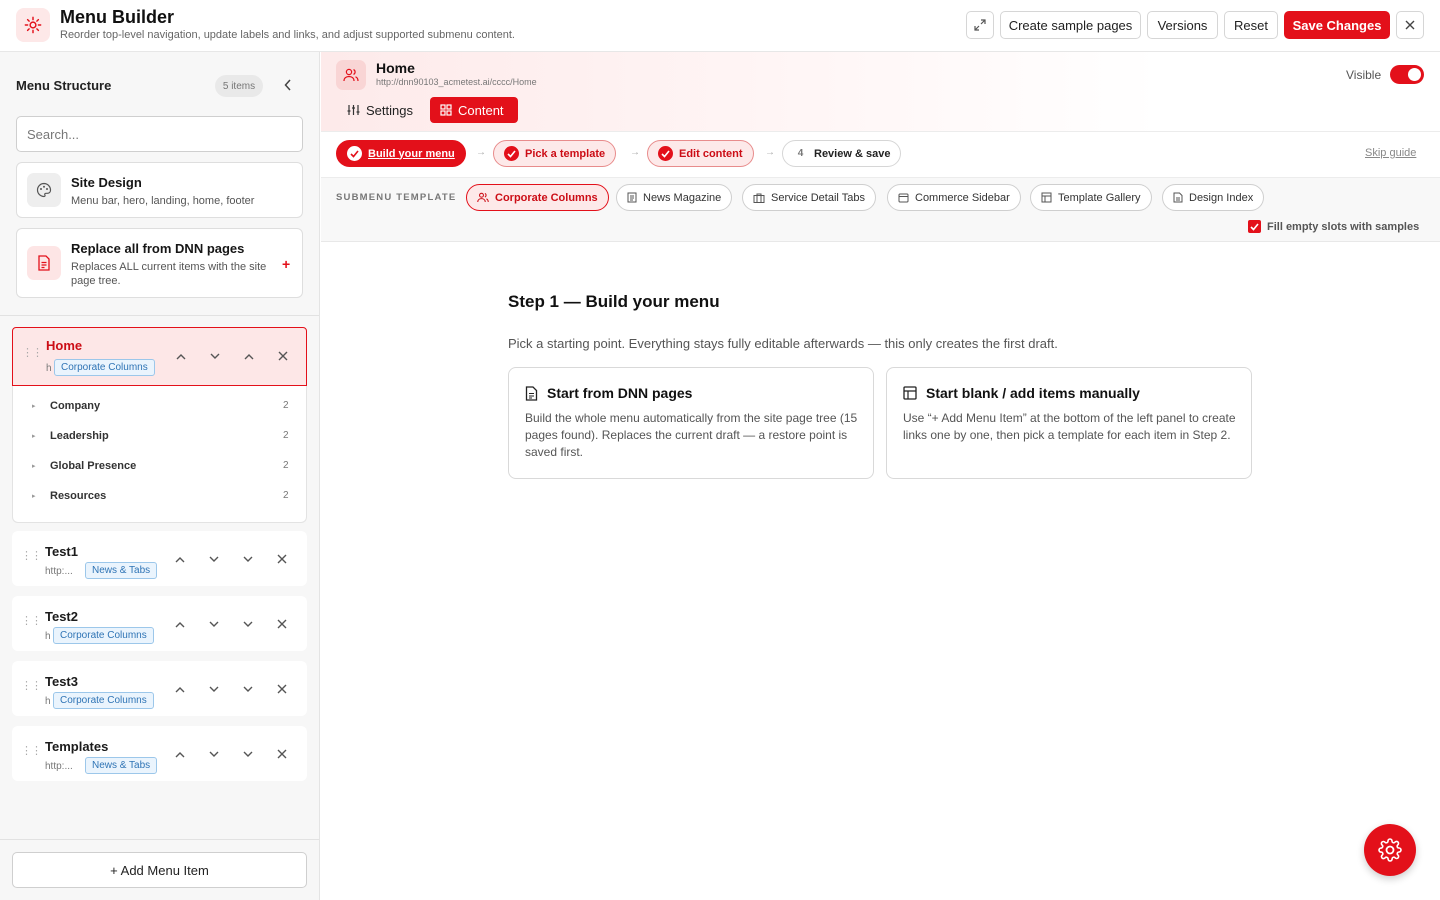  What do you see at coordinates (635, 152) in the screenshot?
I see `arrow-right-icon: →` at bounding box center [635, 152].